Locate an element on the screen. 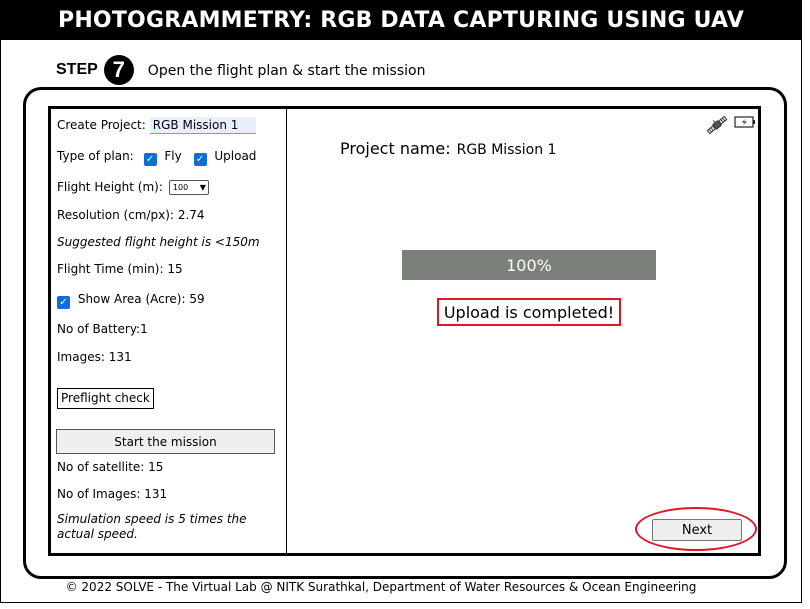 The height and width of the screenshot is (609, 810). create-project-row: Create Project: RGB Mission 1 is located at coordinates (156, 125).